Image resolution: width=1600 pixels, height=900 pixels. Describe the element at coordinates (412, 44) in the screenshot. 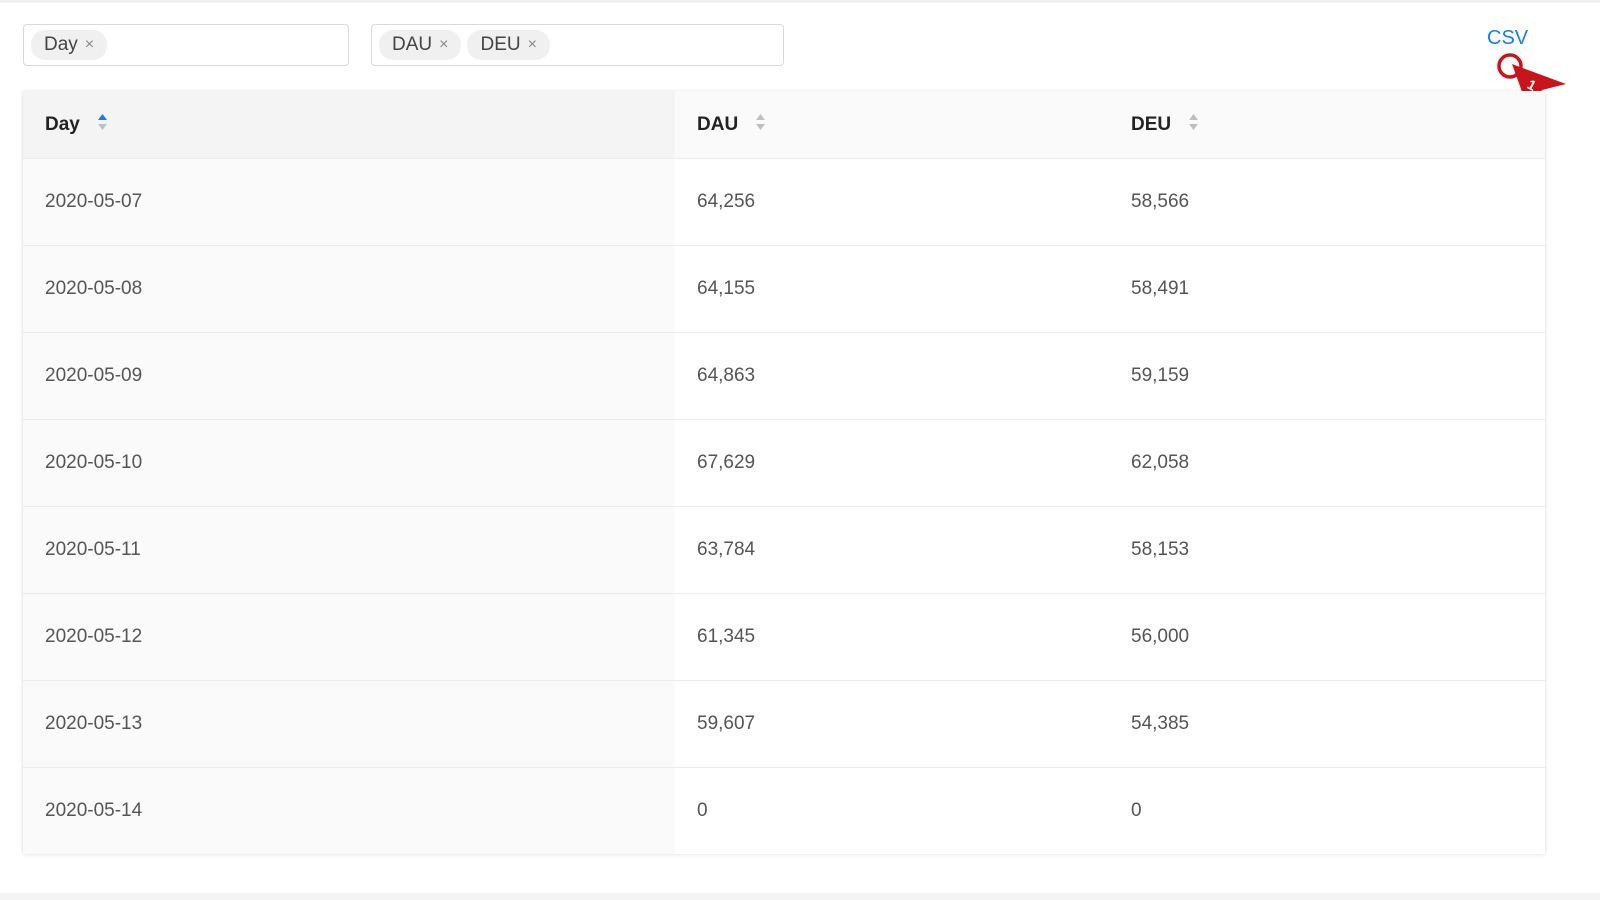

I see `tag-label: DAU` at that location.